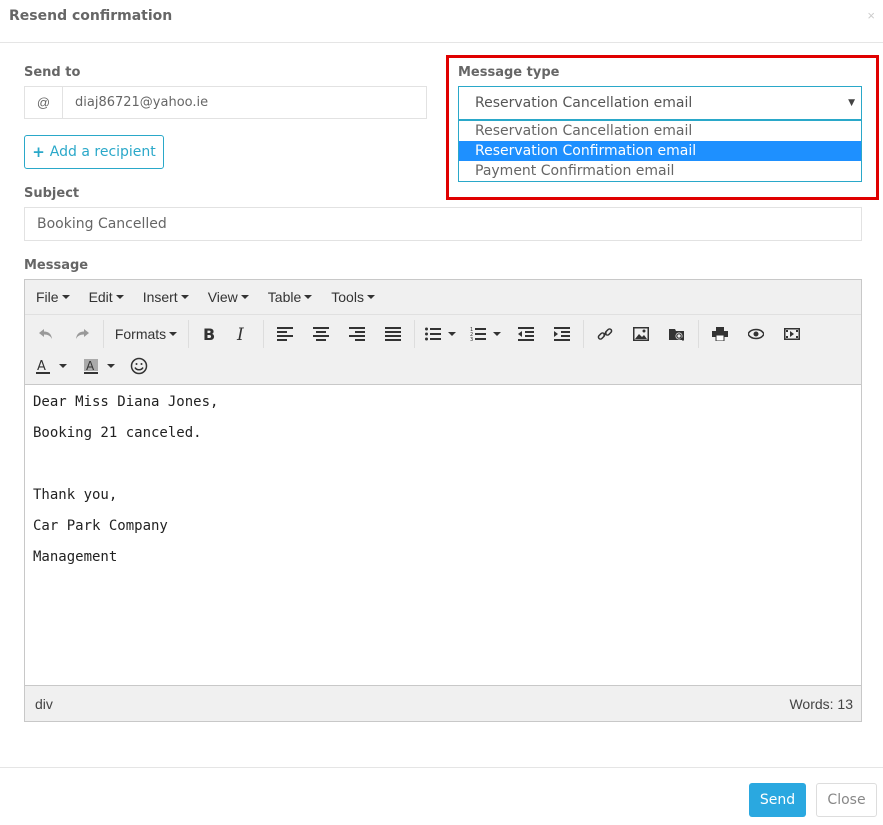 This screenshot has width=883, height=825. I want to click on editor-statusbar: div Words: 13, so click(443, 703).